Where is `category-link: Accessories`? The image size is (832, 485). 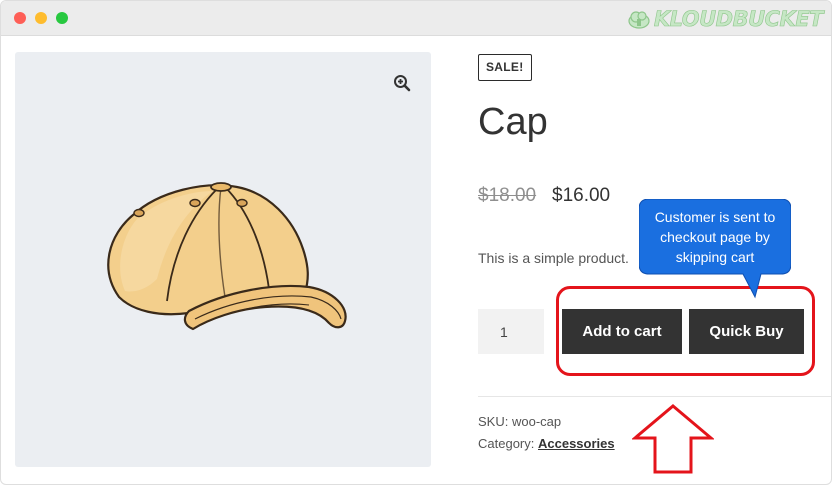 category-link: Accessories is located at coordinates (576, 443).